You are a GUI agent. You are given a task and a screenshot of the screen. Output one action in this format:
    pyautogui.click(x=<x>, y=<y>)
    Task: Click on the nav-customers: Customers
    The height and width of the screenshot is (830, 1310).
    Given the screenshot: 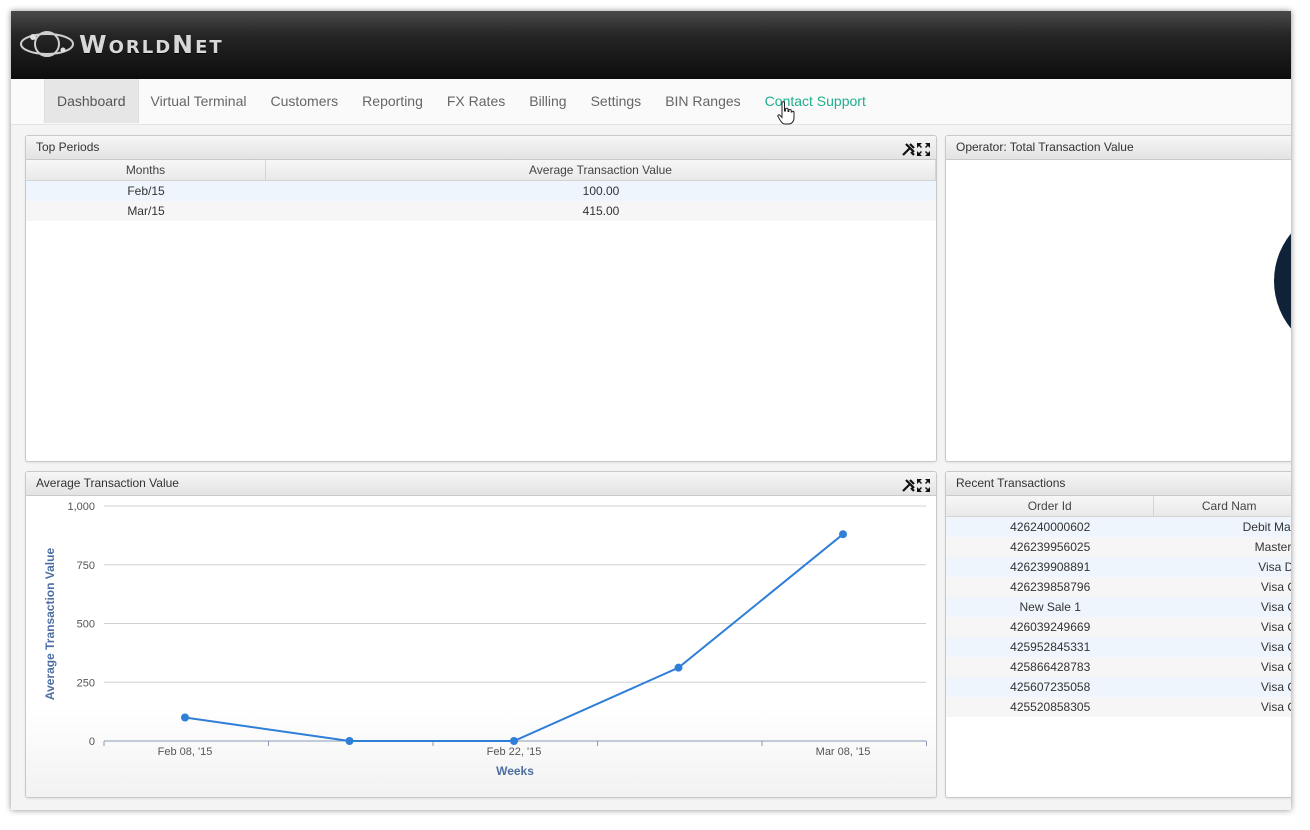 What is the action you would take?
    pyautogui.click(x=304, y=101)
    